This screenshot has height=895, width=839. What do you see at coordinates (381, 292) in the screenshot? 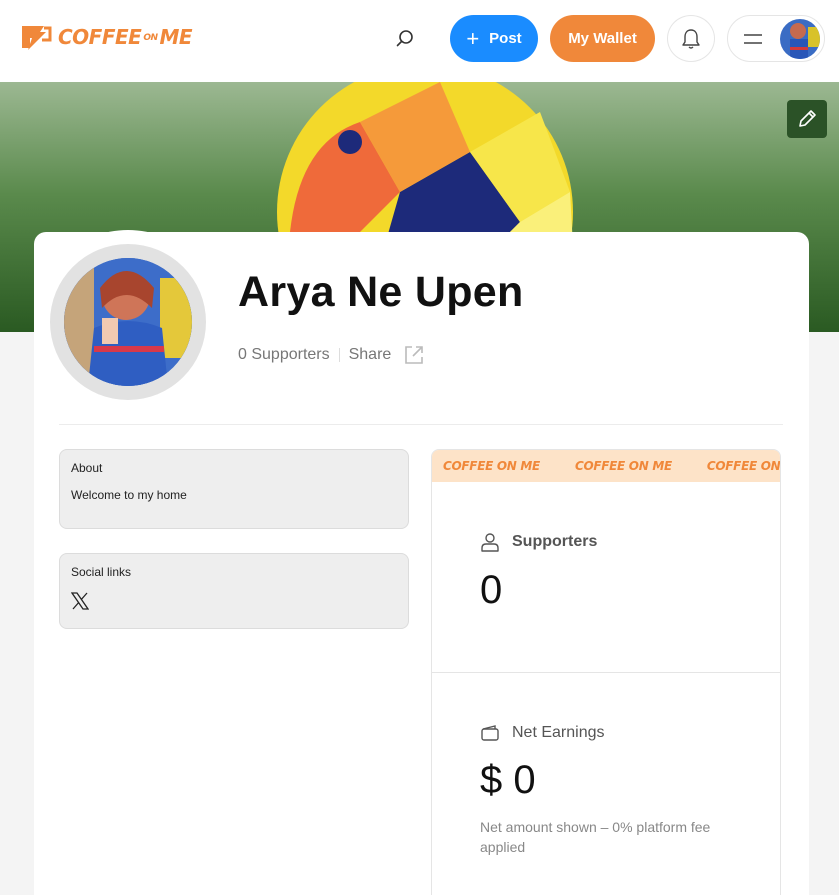
I see `profile-name: Arya Ne Upen` at bounding box center [381, 292].